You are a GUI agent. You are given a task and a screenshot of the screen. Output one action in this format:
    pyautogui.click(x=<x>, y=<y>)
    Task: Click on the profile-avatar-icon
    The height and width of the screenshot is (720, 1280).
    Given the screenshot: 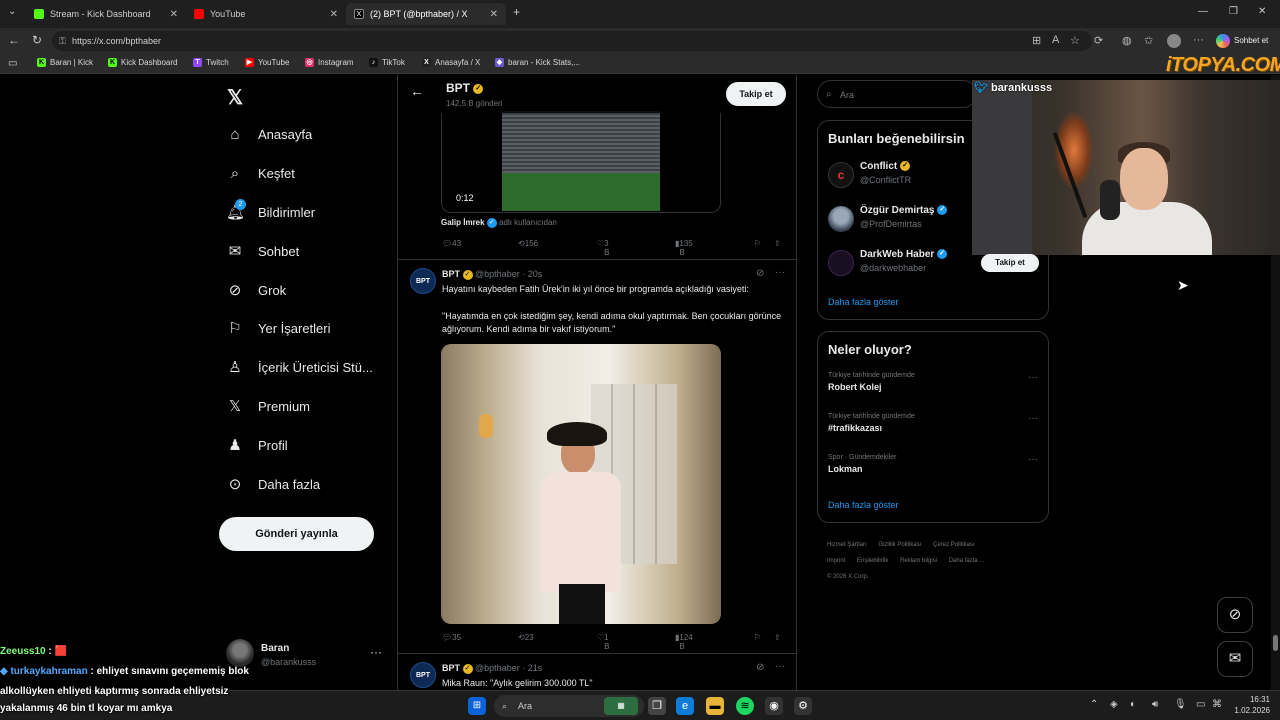 What is the action you would take?
    pyautogui.click(x=1174, y=41)
    